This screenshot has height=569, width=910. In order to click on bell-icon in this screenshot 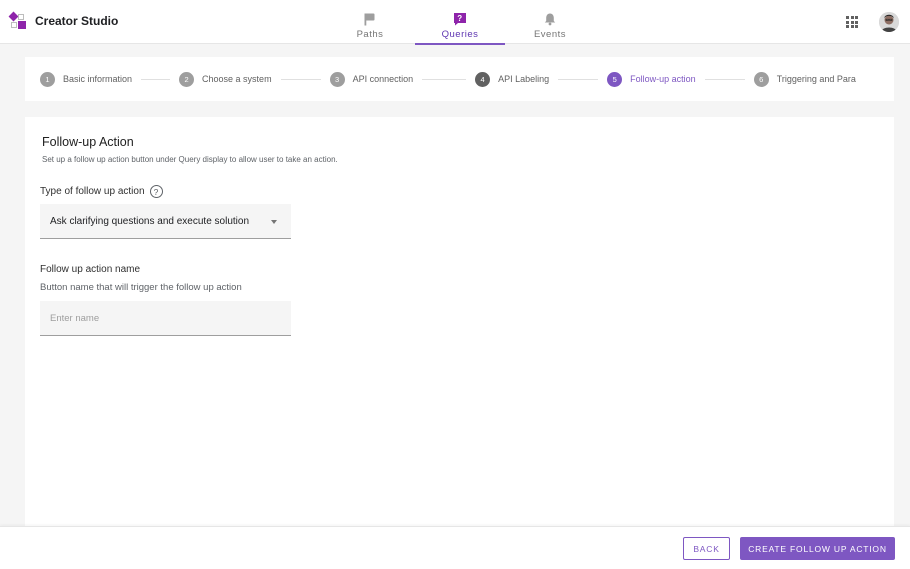, I will do `click(550, 19)`.